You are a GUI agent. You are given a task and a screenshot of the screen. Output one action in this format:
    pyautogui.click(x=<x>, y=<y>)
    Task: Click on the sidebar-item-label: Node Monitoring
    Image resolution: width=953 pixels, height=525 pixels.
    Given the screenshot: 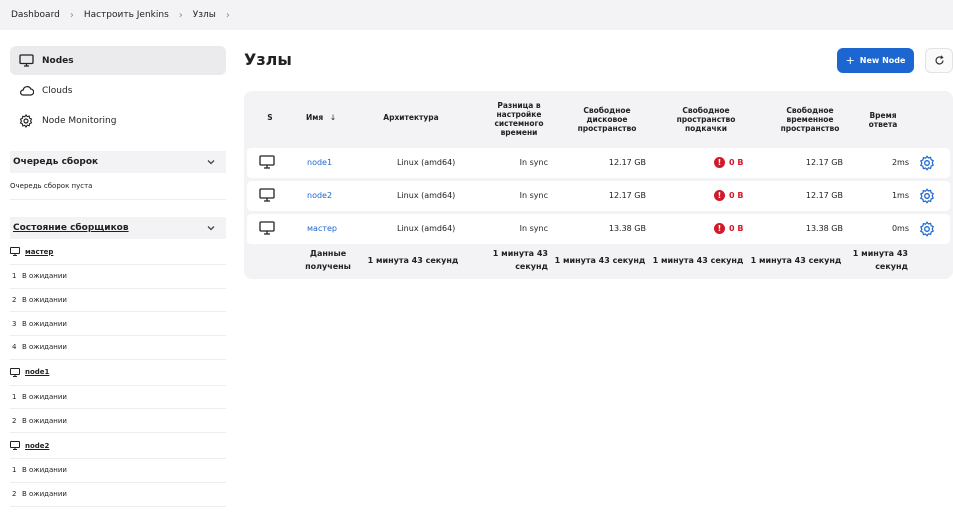 What is the action you would take?
    pyautogui.click(x=79, y=120)
    